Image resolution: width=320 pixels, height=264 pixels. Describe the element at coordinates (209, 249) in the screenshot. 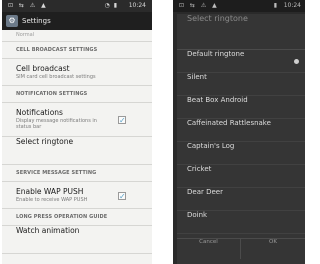

I see `cancel-button: Cancel` at that location.